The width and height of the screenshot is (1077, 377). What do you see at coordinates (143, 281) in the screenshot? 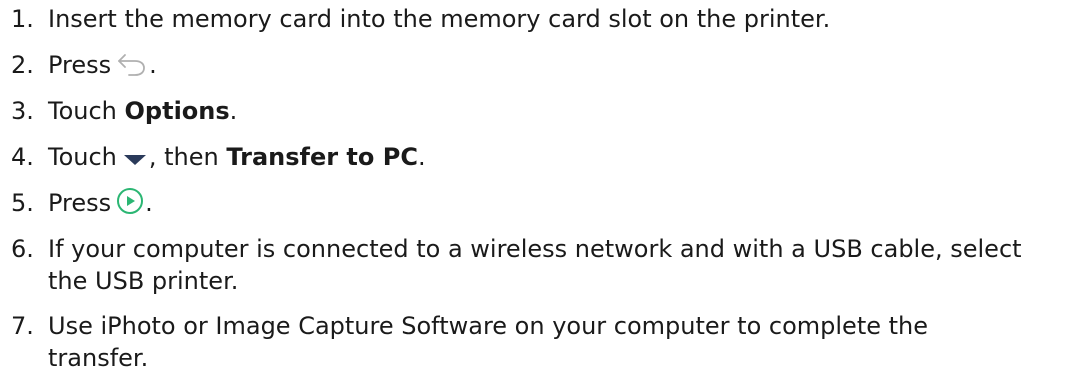
I see `step-text-line-2: the USB printer.` at bounding box center [143, 281].